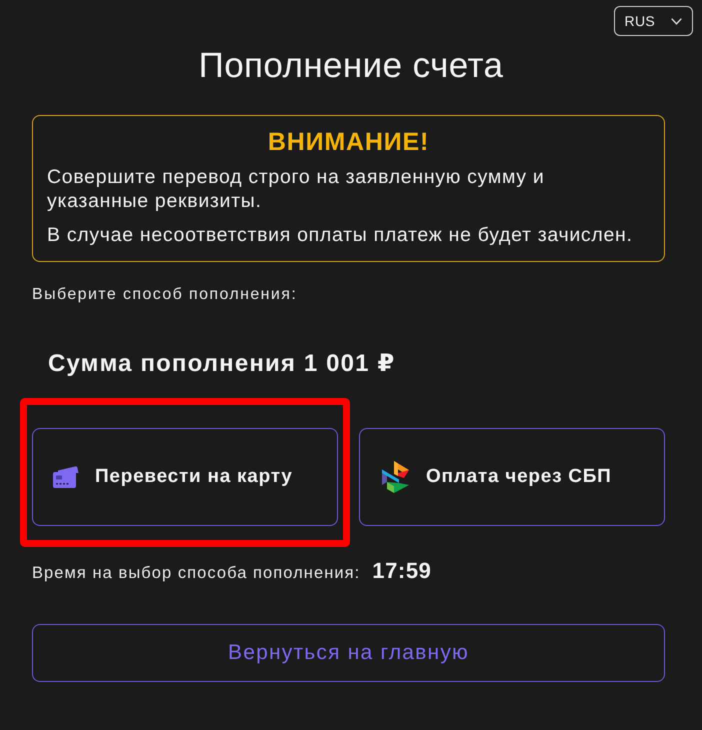 The width and height of the screenshot is (702, 730). Describe the element at coordinates (66, 477) in the screenshot. I see `credit-card-icon` at that location.